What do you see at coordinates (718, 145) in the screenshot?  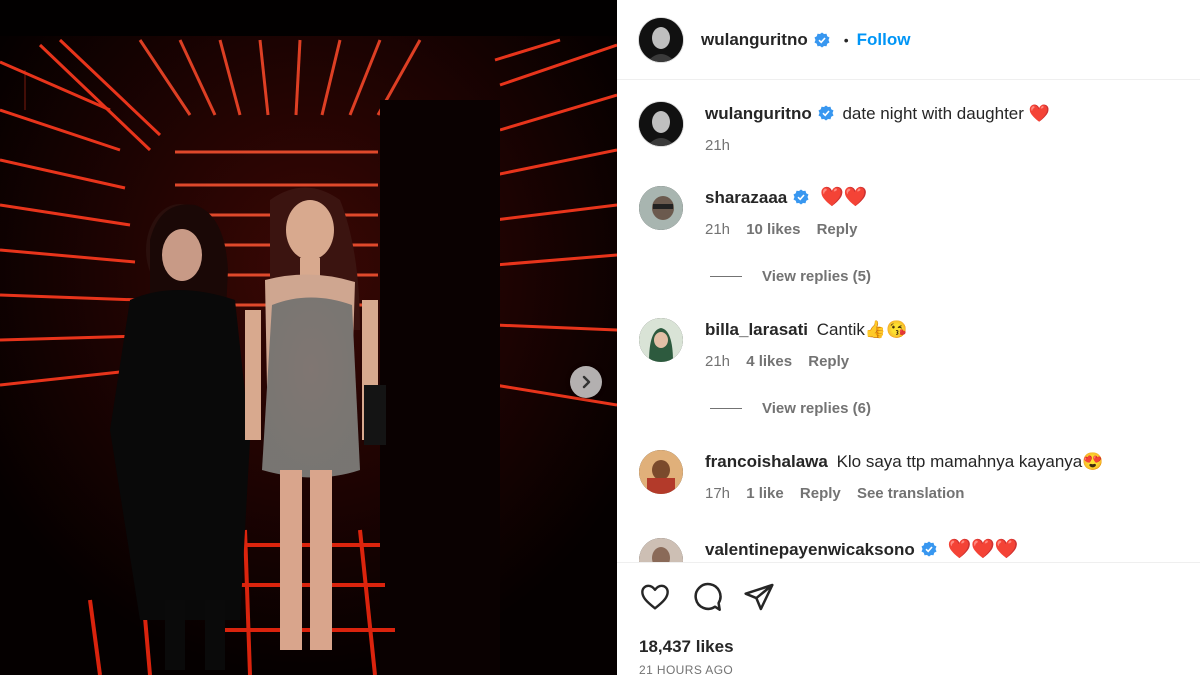 I see `caption-time: 21h` at bounding box center [718, 145].